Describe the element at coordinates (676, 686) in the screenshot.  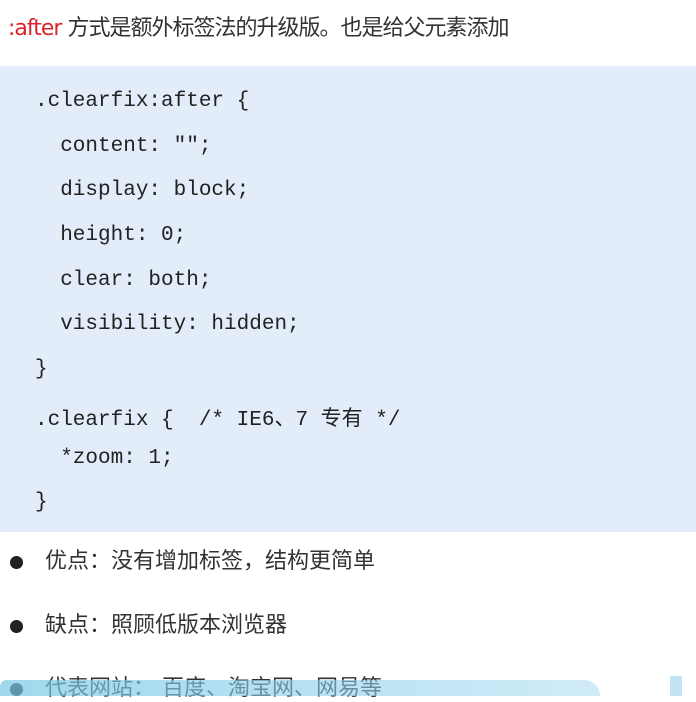
I see `decorative-brush-mark` at that location.